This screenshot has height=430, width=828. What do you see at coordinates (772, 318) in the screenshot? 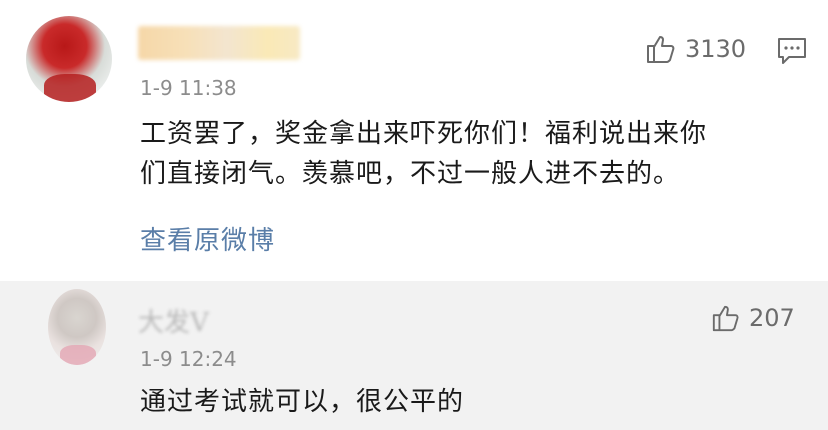
I see `reply-like-count: 207` at bounding box center [772, 318].